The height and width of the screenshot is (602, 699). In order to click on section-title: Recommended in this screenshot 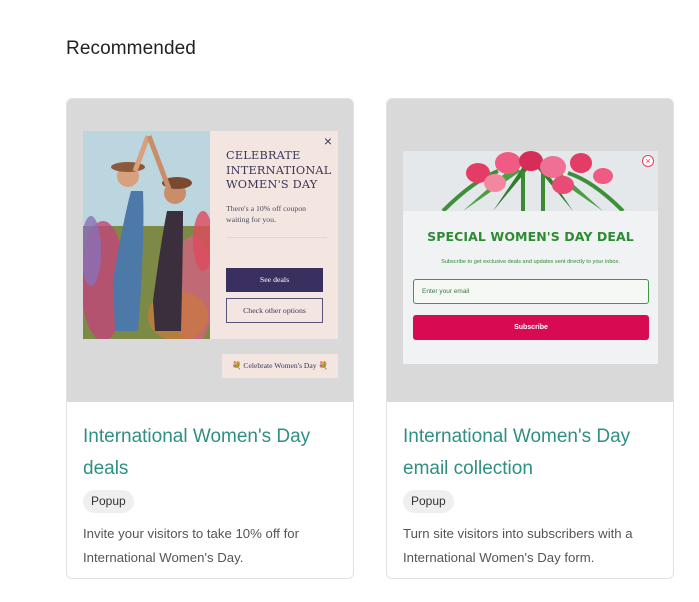, I will do `click(131, 48)`.